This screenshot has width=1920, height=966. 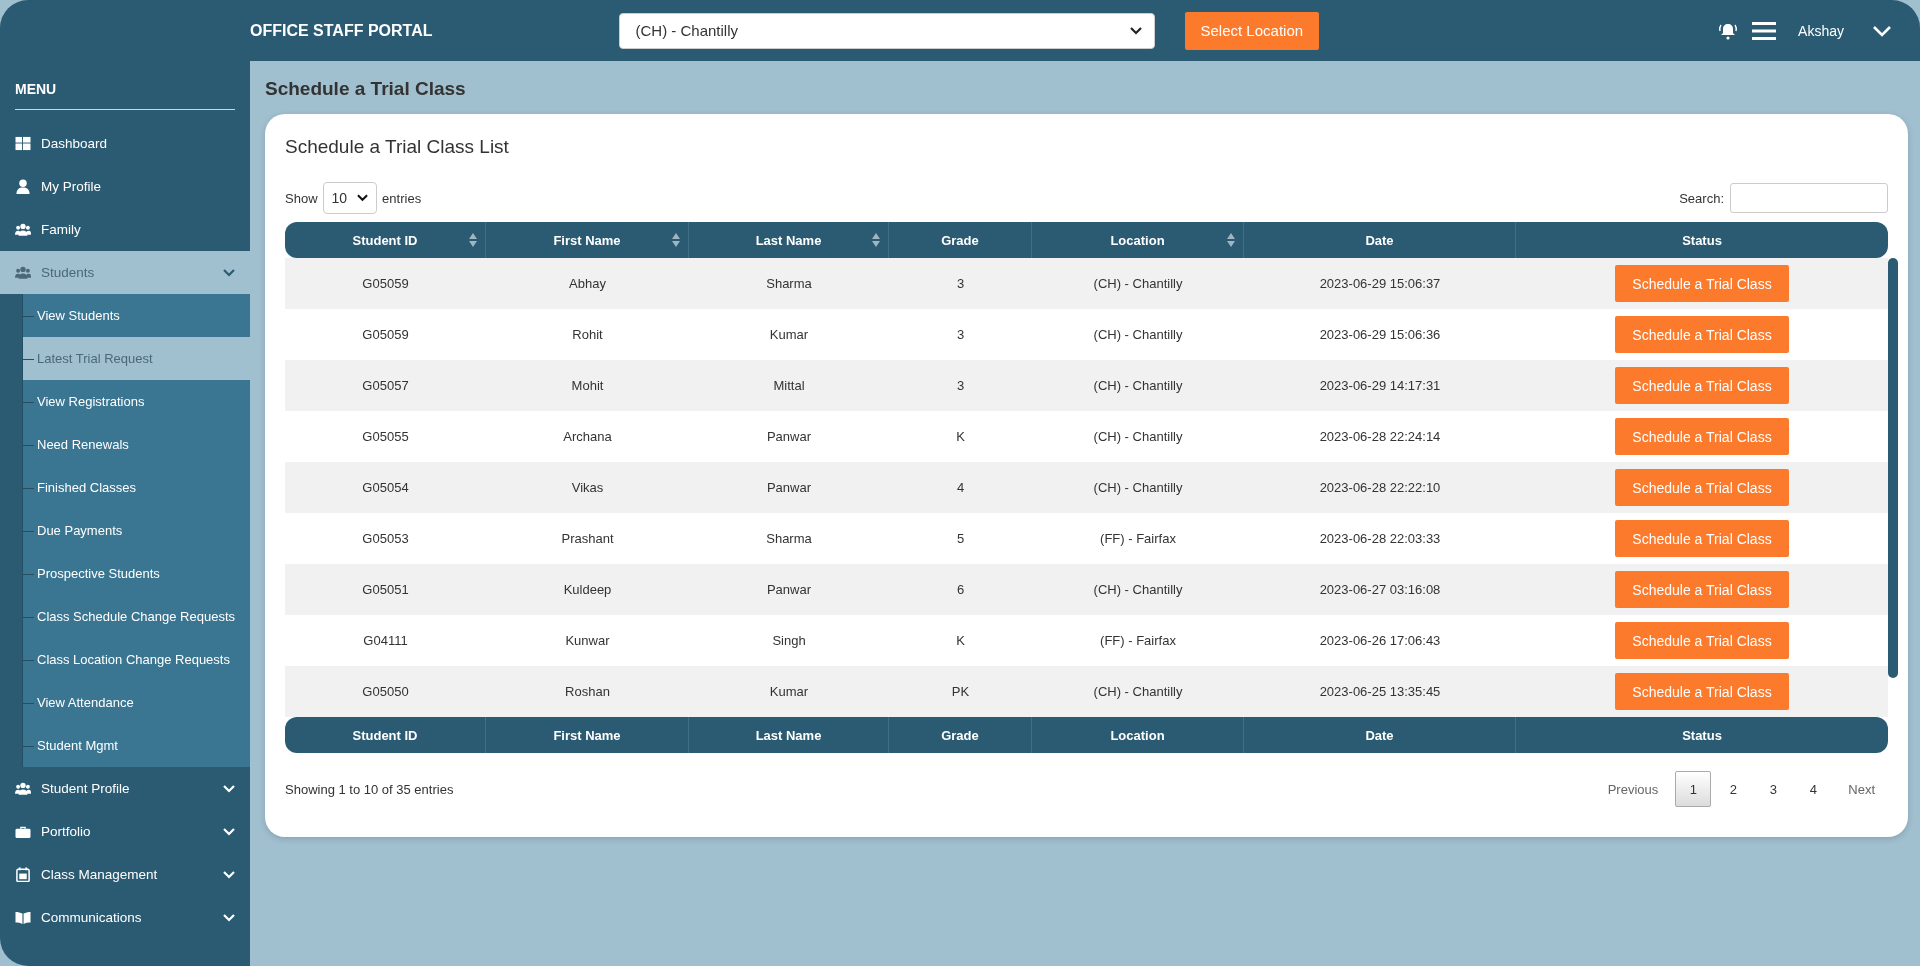 I want to click on sidebar-subitem: Class Schedule Change Requests, so click(x=136, y=616).